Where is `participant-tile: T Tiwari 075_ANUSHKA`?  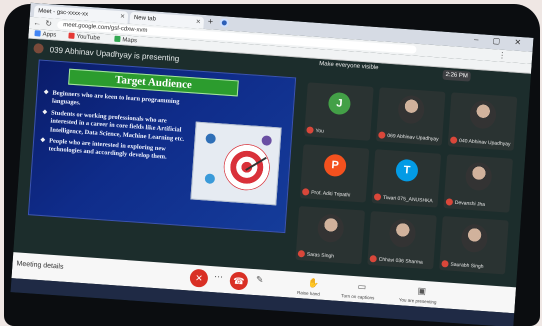
participant-tile: T Tiwari 075_ANUSHKA is located at coordinates (406, 178).